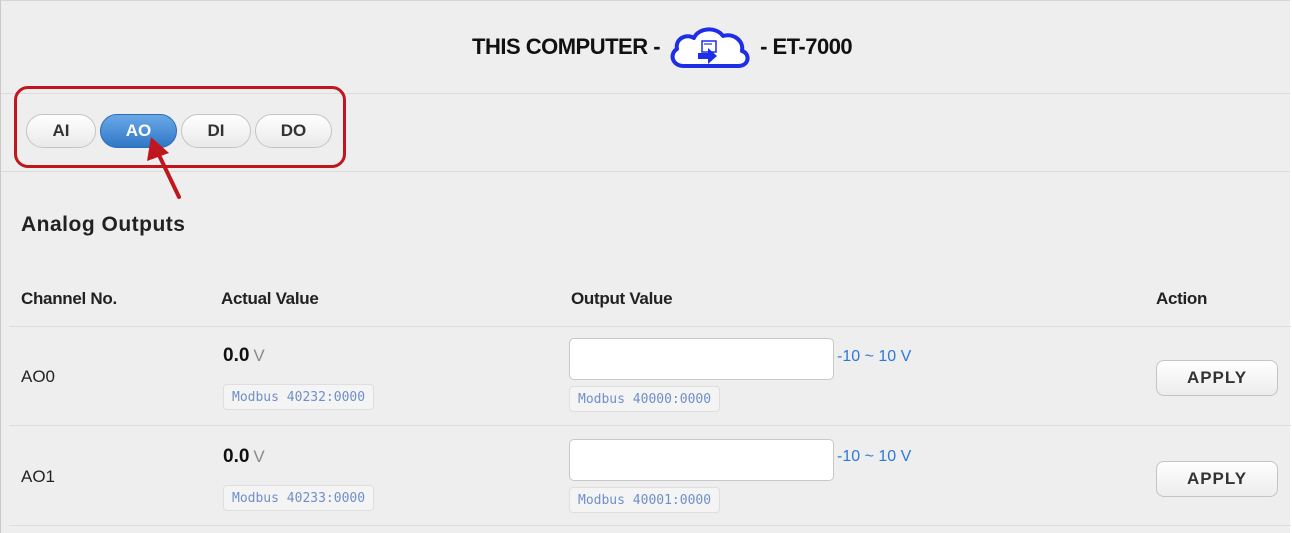  What do you see at coordinates (270, 298) in the screenshot?
I see `col-header-actual: Actual Value` at bounding box center [270, 298].